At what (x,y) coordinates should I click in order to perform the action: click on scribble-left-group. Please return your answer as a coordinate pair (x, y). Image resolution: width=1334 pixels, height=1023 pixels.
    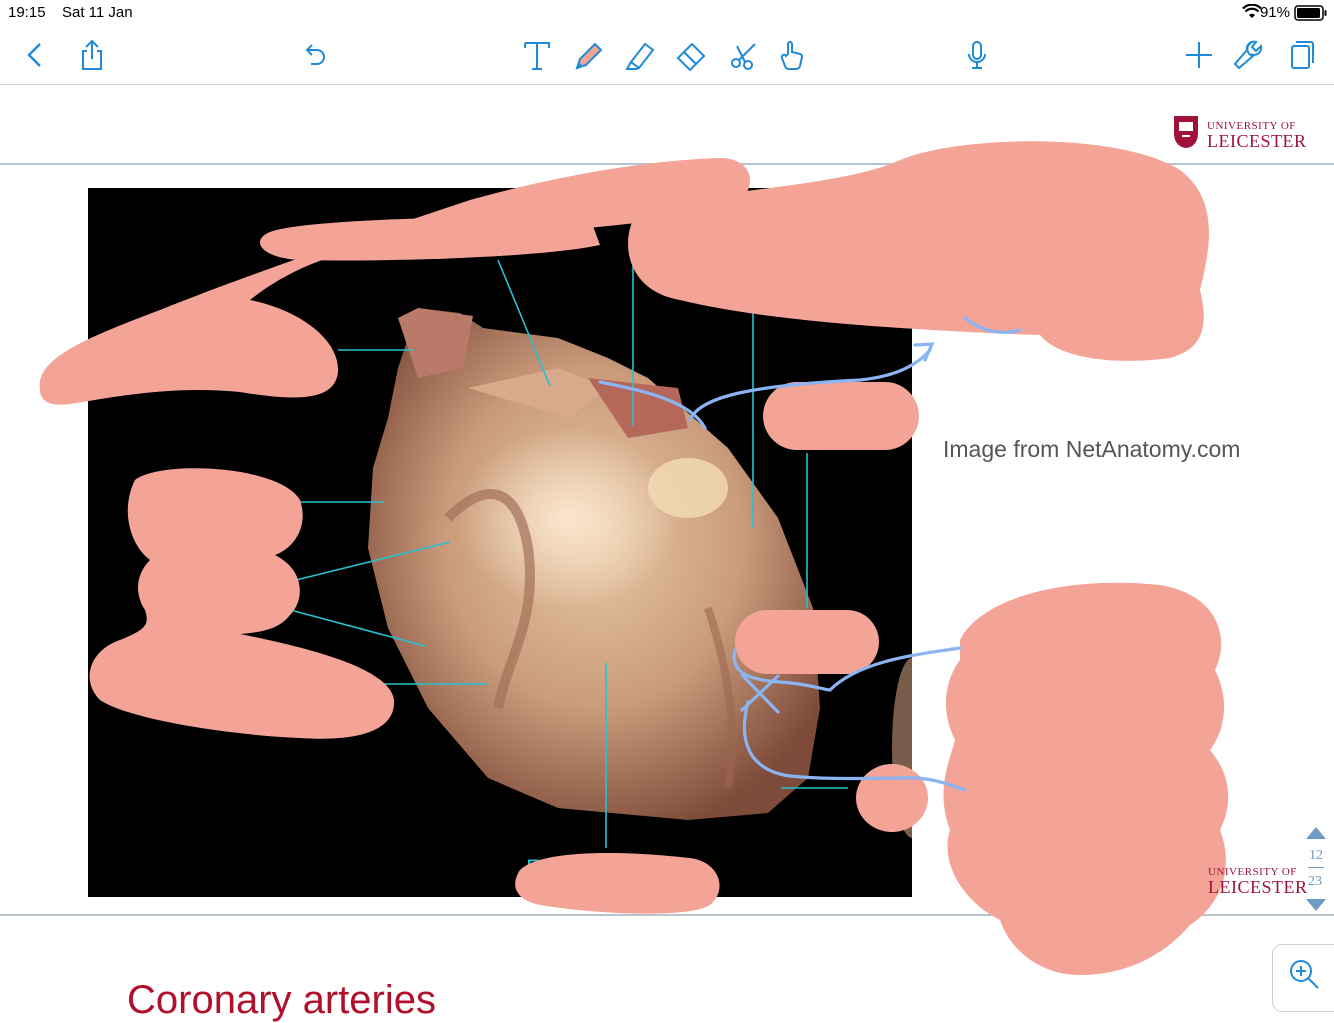
    Looking at the image, I should click on (242, 603).